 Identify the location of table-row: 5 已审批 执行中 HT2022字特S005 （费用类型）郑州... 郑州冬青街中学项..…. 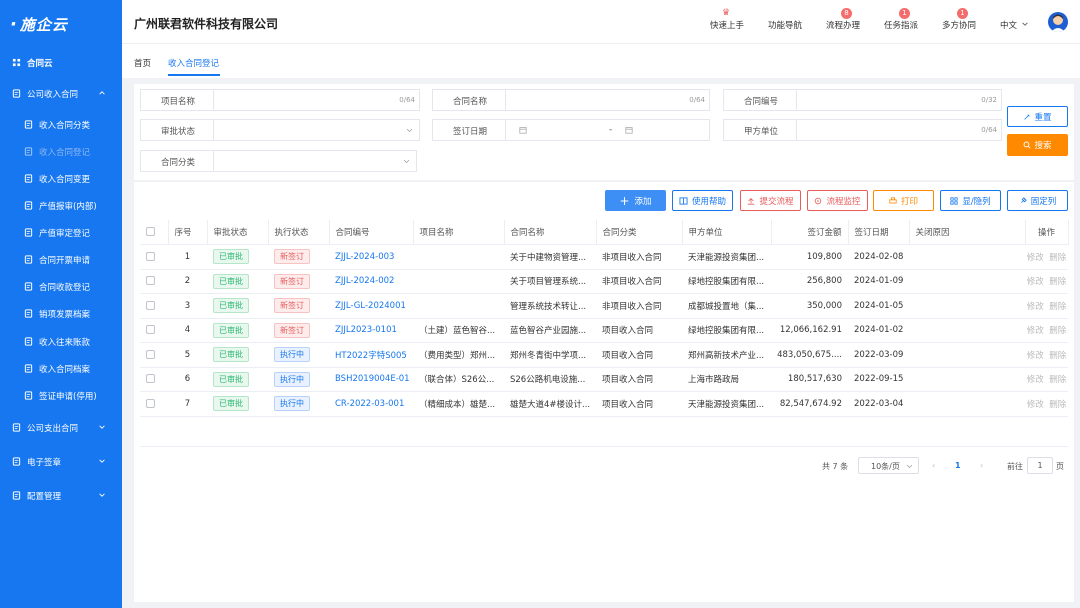
(604, 355).